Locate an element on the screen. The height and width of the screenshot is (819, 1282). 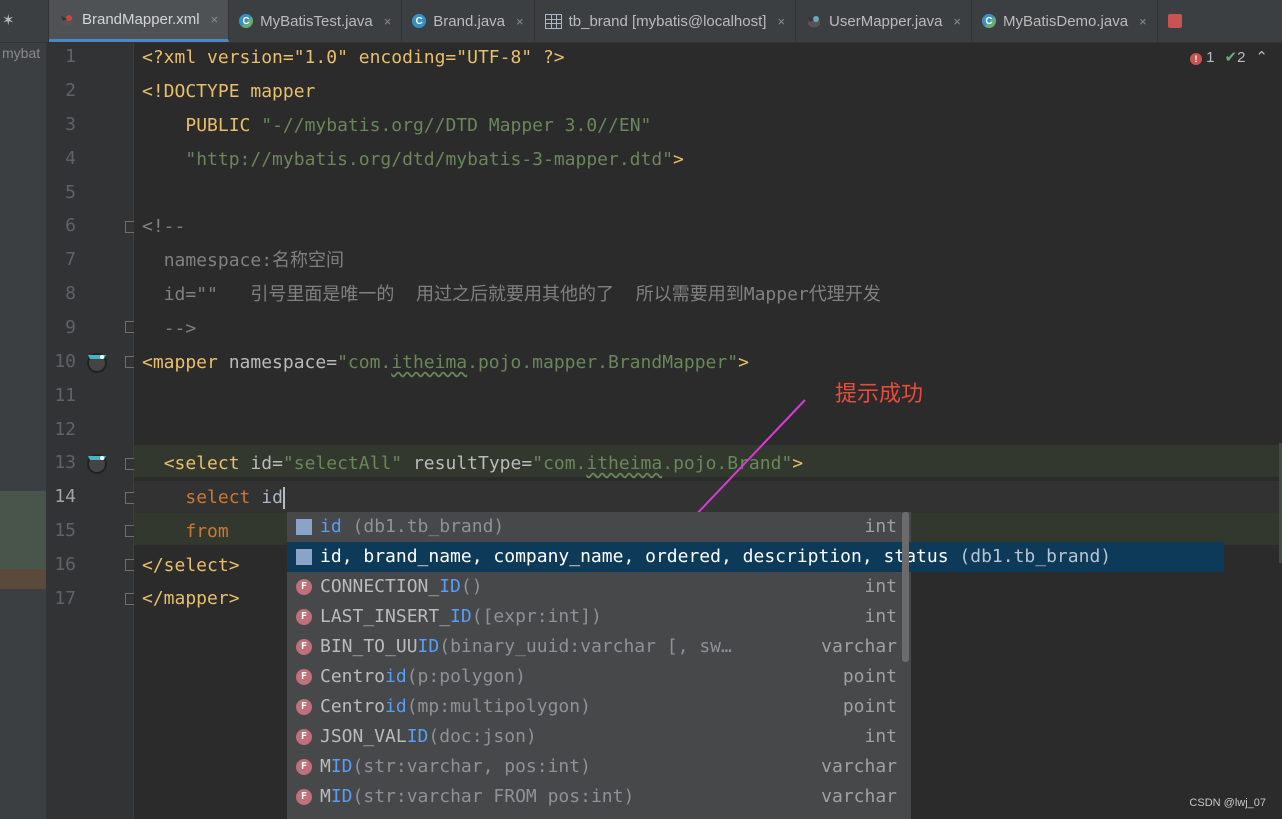
tab-mybatisdemo-java: C MyBatisDemo.java × is located at coordinates (1065, 21).